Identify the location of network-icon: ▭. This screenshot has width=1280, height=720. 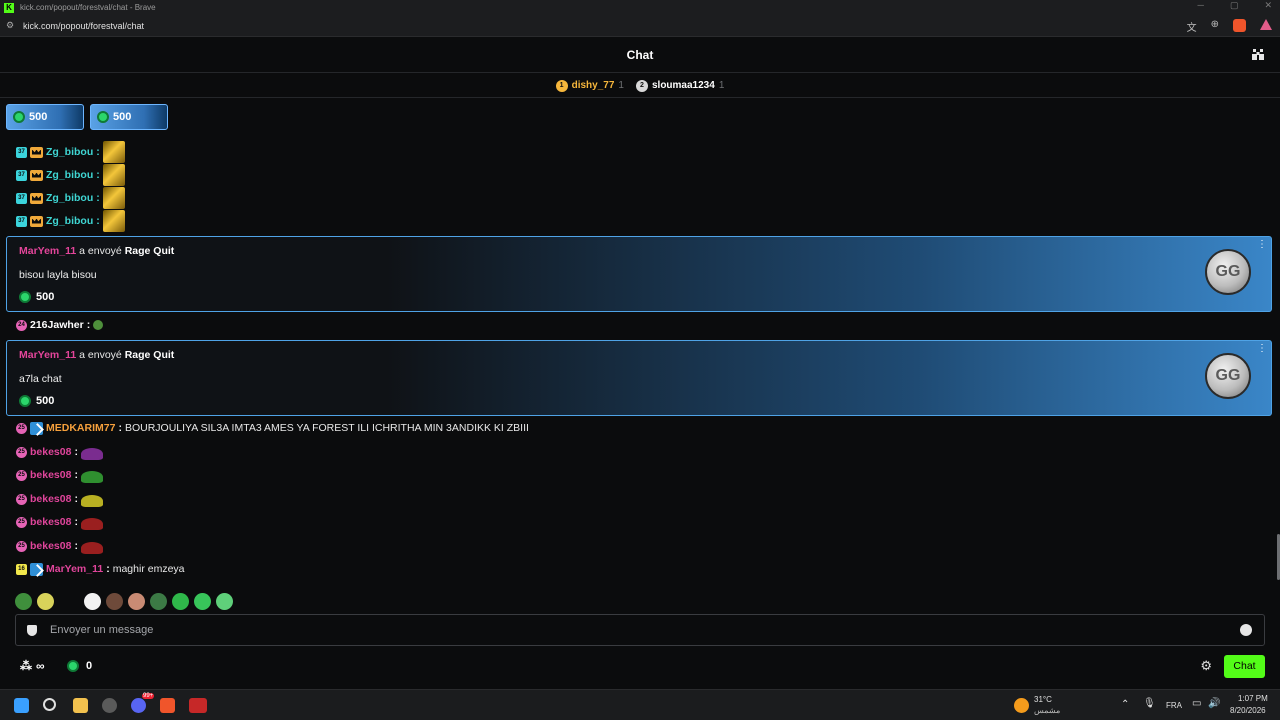
(1196, 703).